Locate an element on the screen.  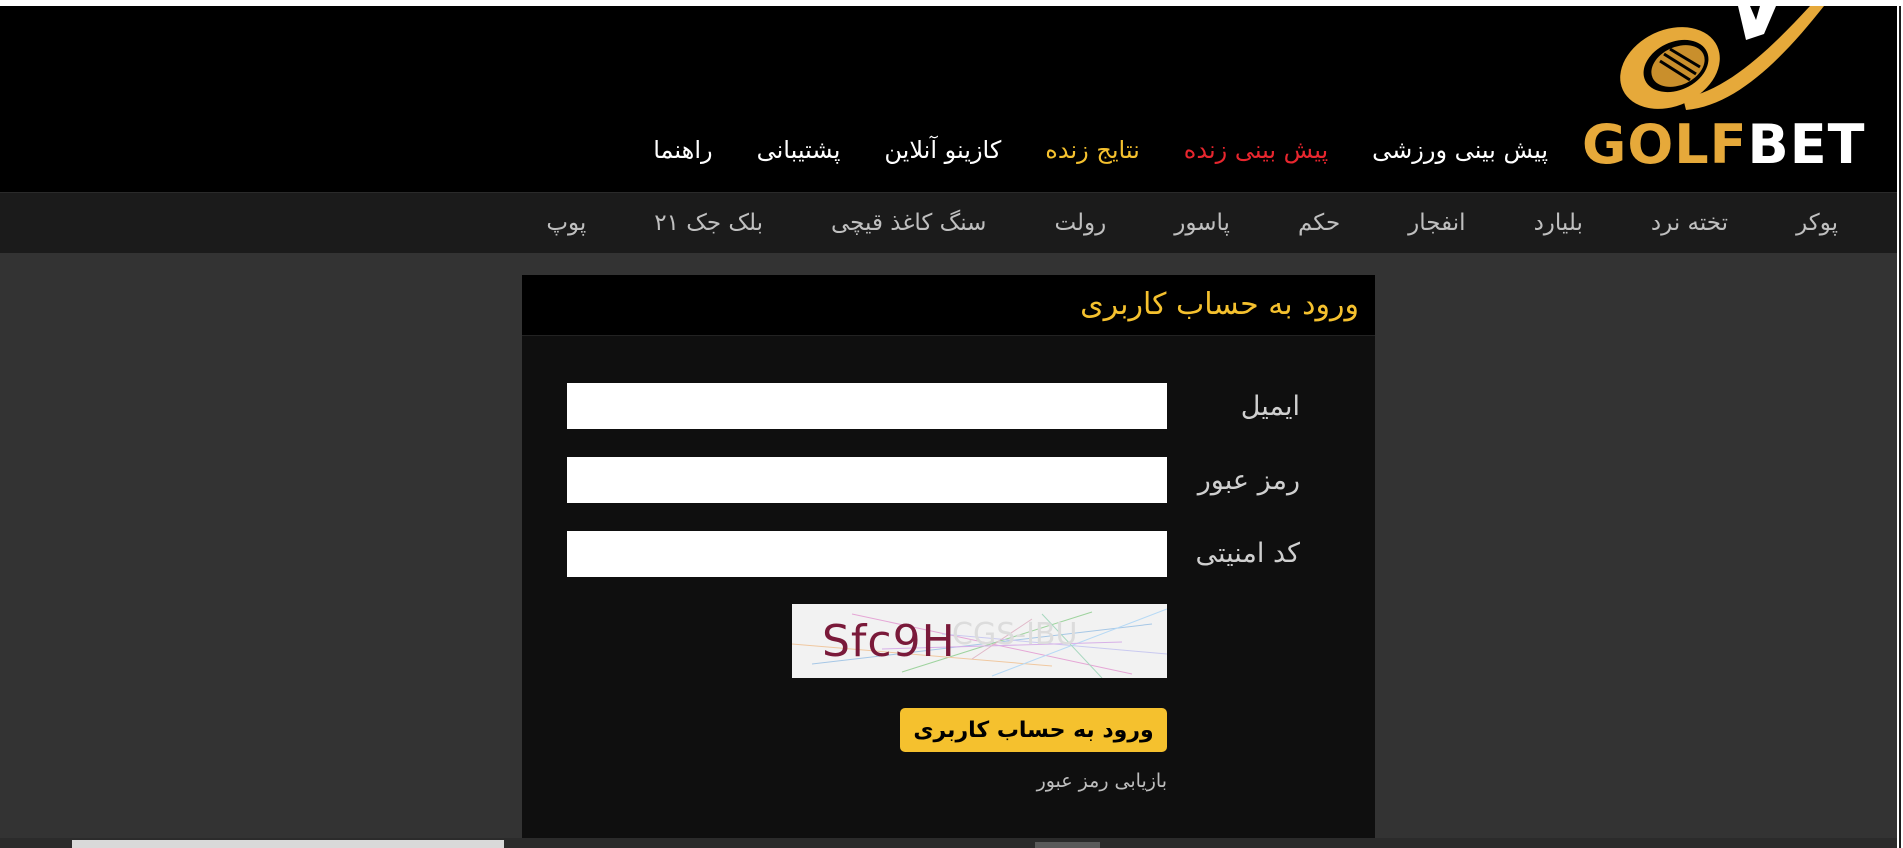
nav-live-results: نتایج زنده is located at coordinates (1092, 150).